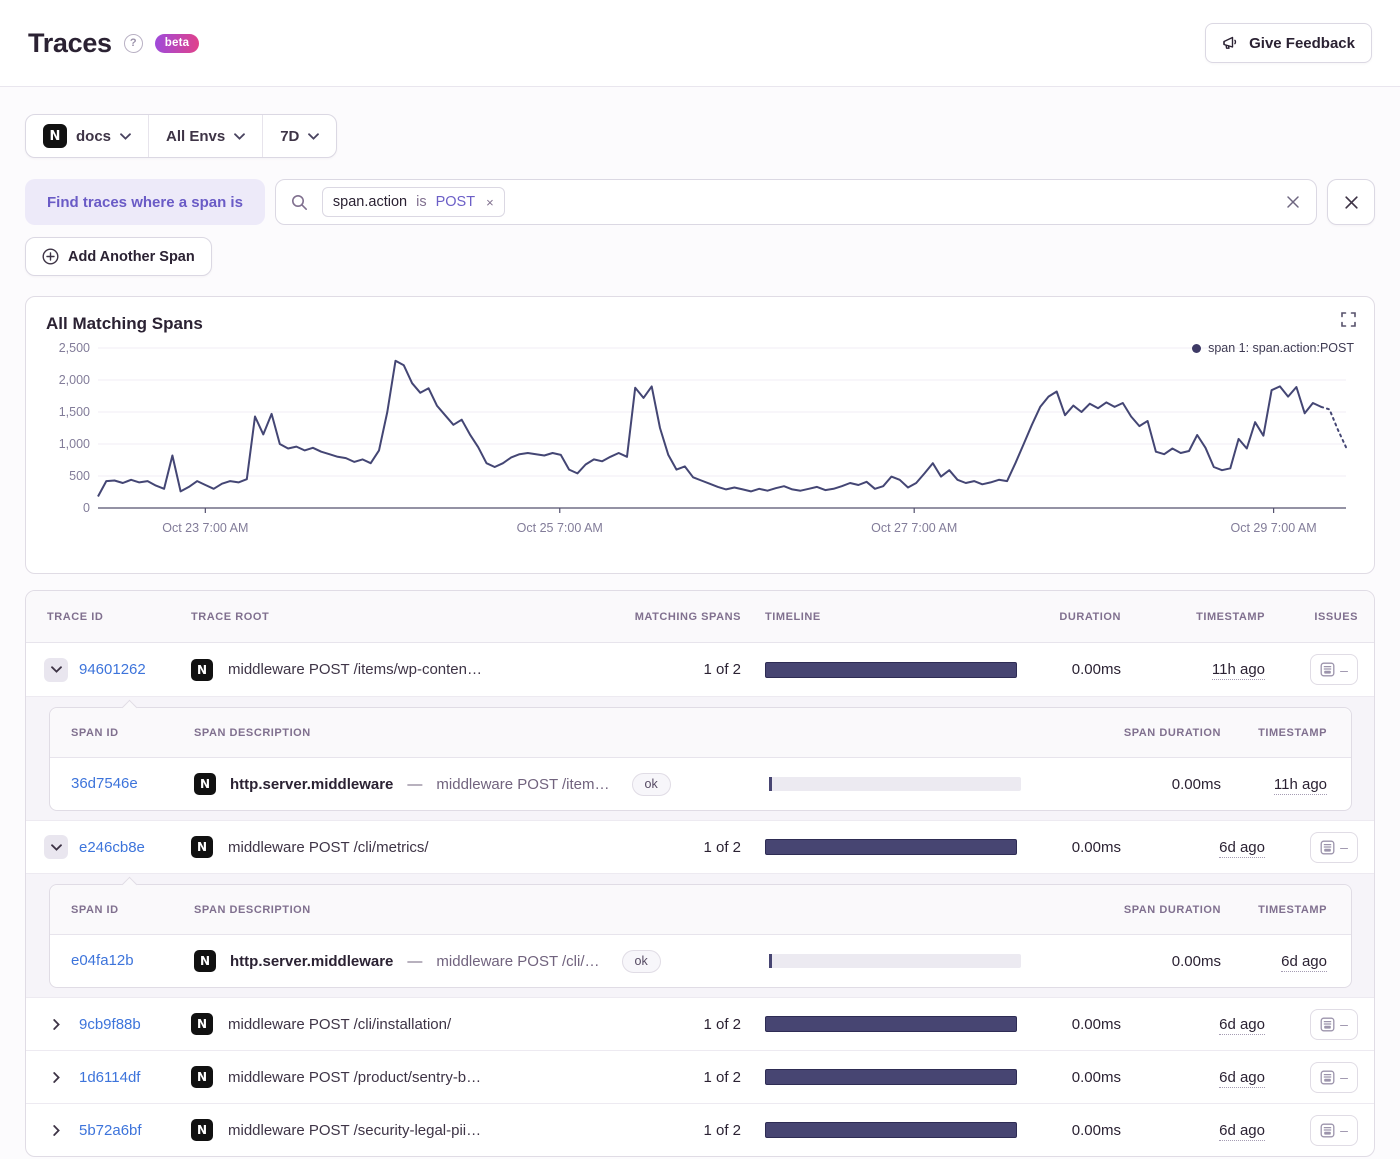 The image size is (1400, 1159). What do you see at coordinates (1196, 784) in the screenshot?
I see `span-duration-cell: 0.00ms` at bounding box center [1196, 784].